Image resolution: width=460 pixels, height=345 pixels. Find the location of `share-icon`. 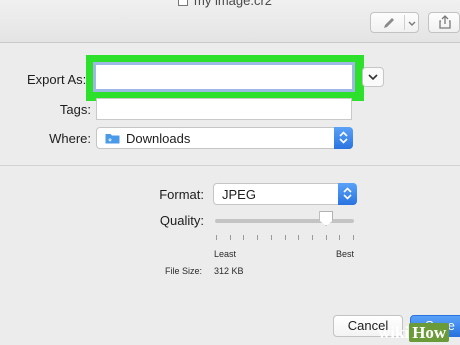

share-icon is located at coordinates (445, 22).